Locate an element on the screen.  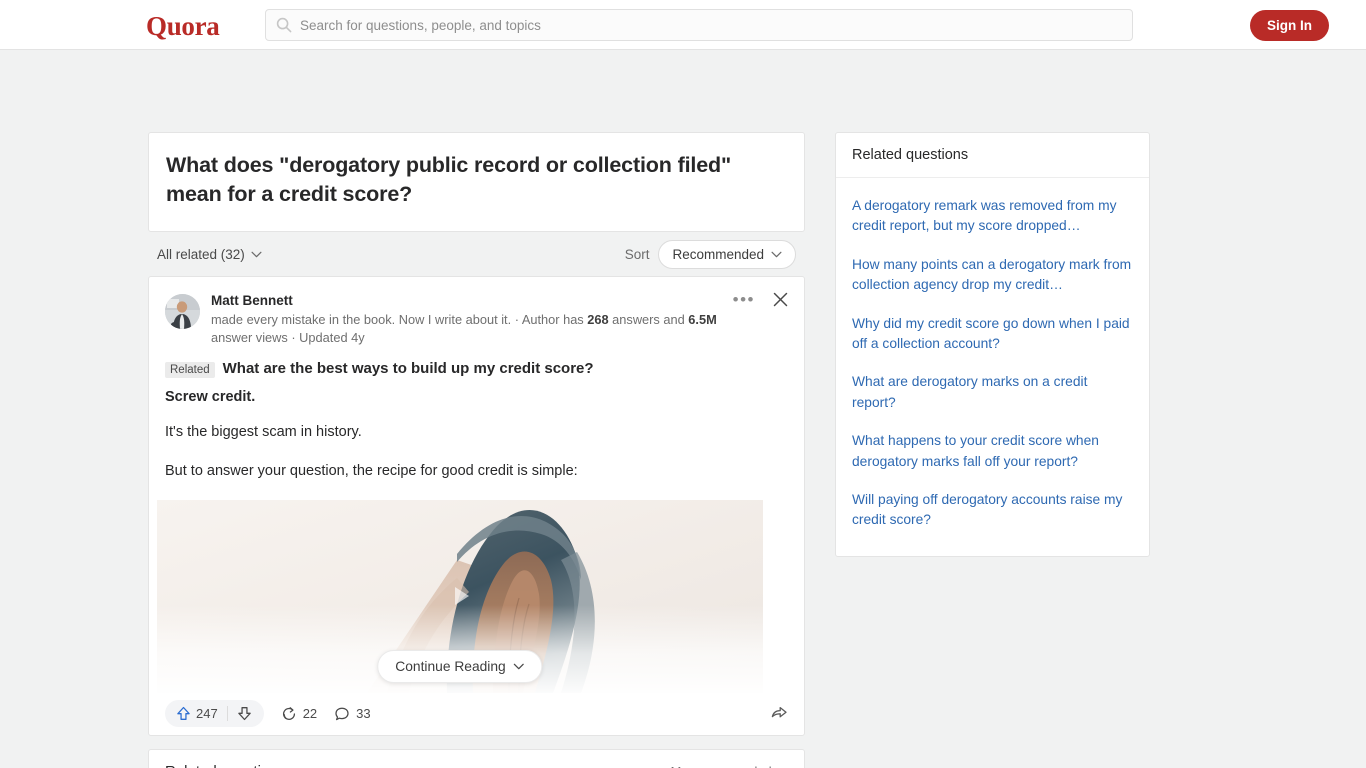
filter-bar: All related (32) Sort Recommended is located at coordinates (476, 254).